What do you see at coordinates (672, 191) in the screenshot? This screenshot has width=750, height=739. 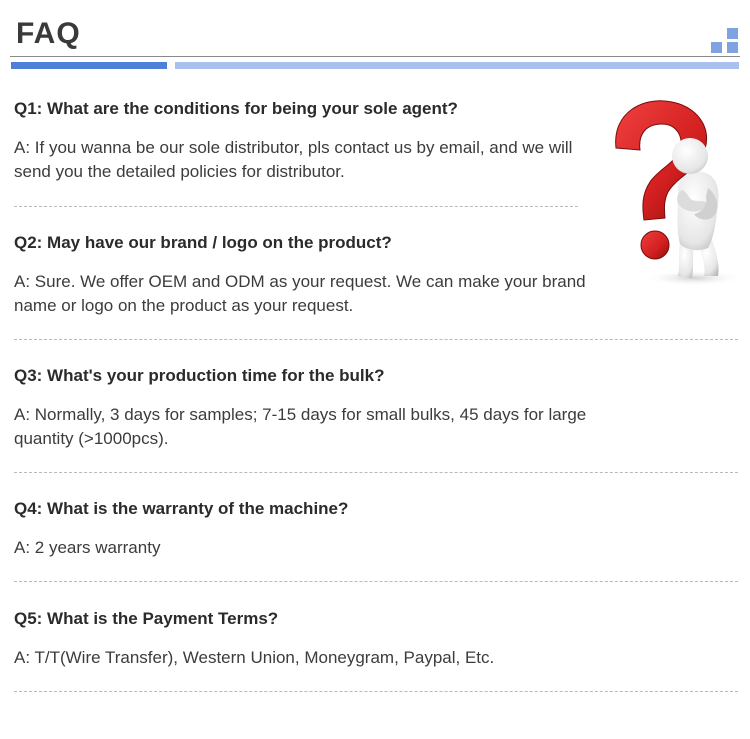 I see `question-mark-figure-icon` at bounding box center [672, 191].